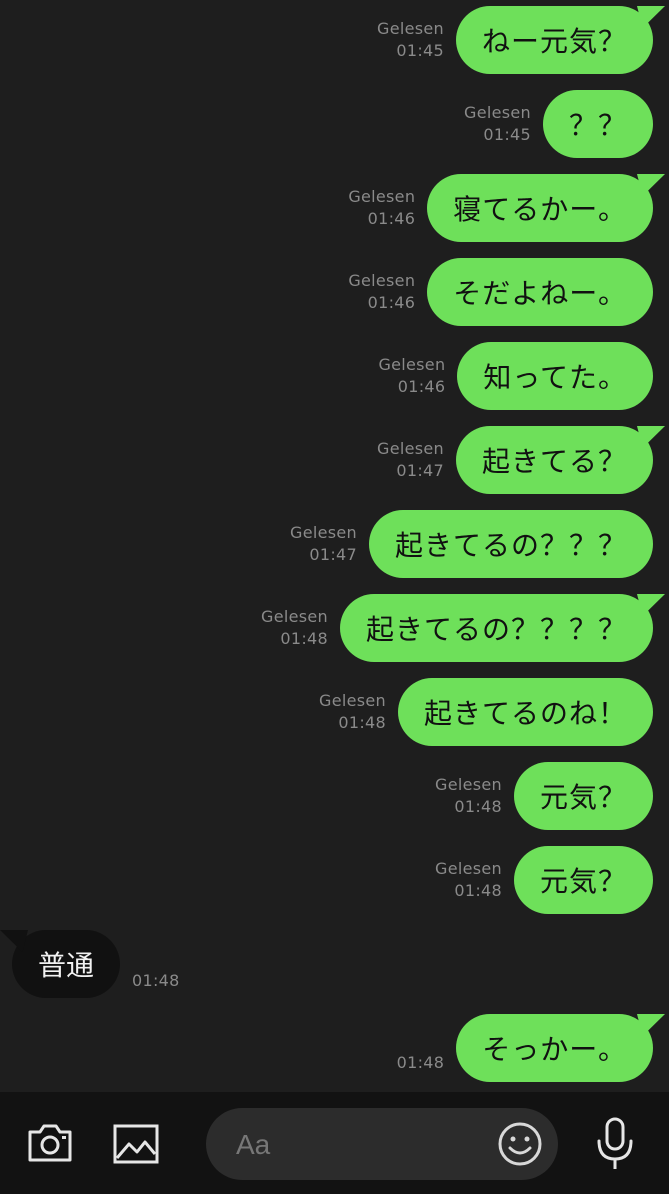  I want to click on message-row: Gelesen 01:48 起きてるのね！, so click(486, 712).